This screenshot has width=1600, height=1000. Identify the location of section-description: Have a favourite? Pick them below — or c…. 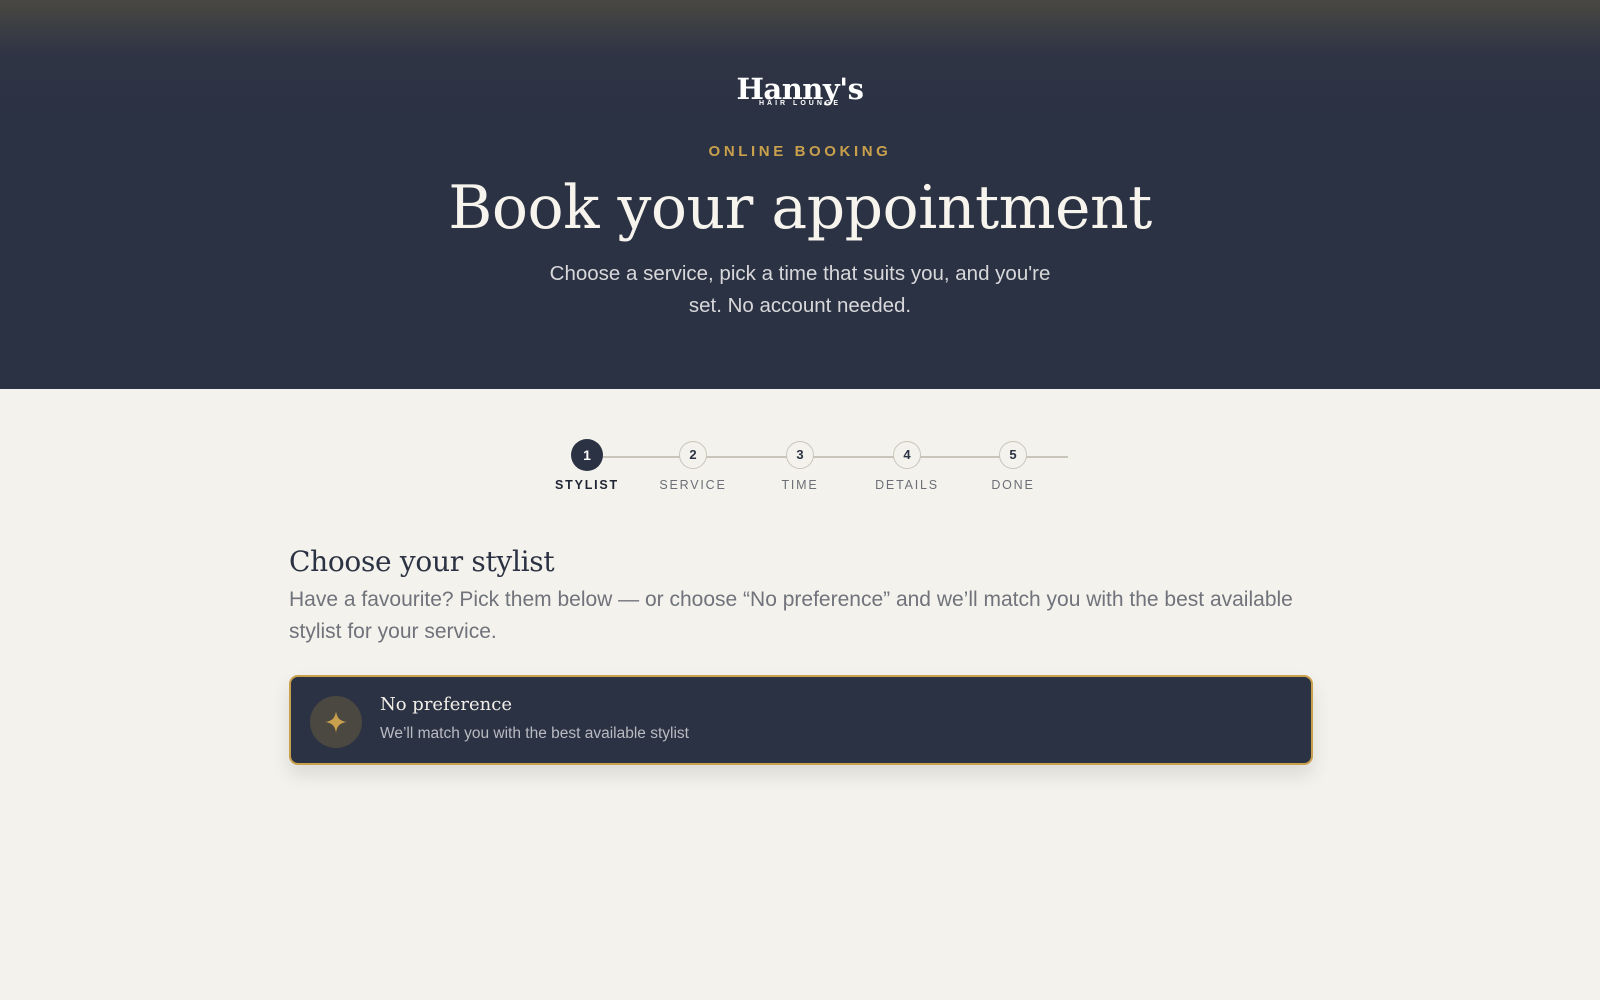
(791, 615).